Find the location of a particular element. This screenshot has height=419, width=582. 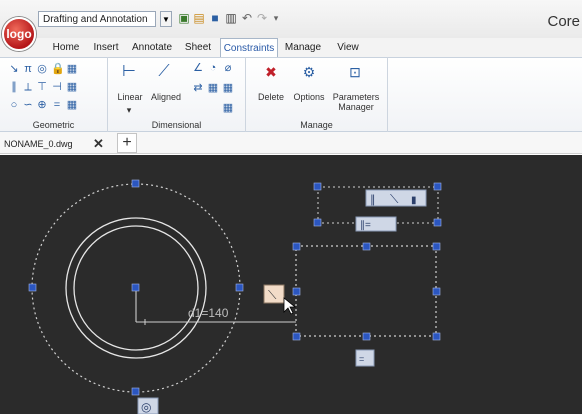

tab-annotate: Annotate is located at coordinates (152, 47).